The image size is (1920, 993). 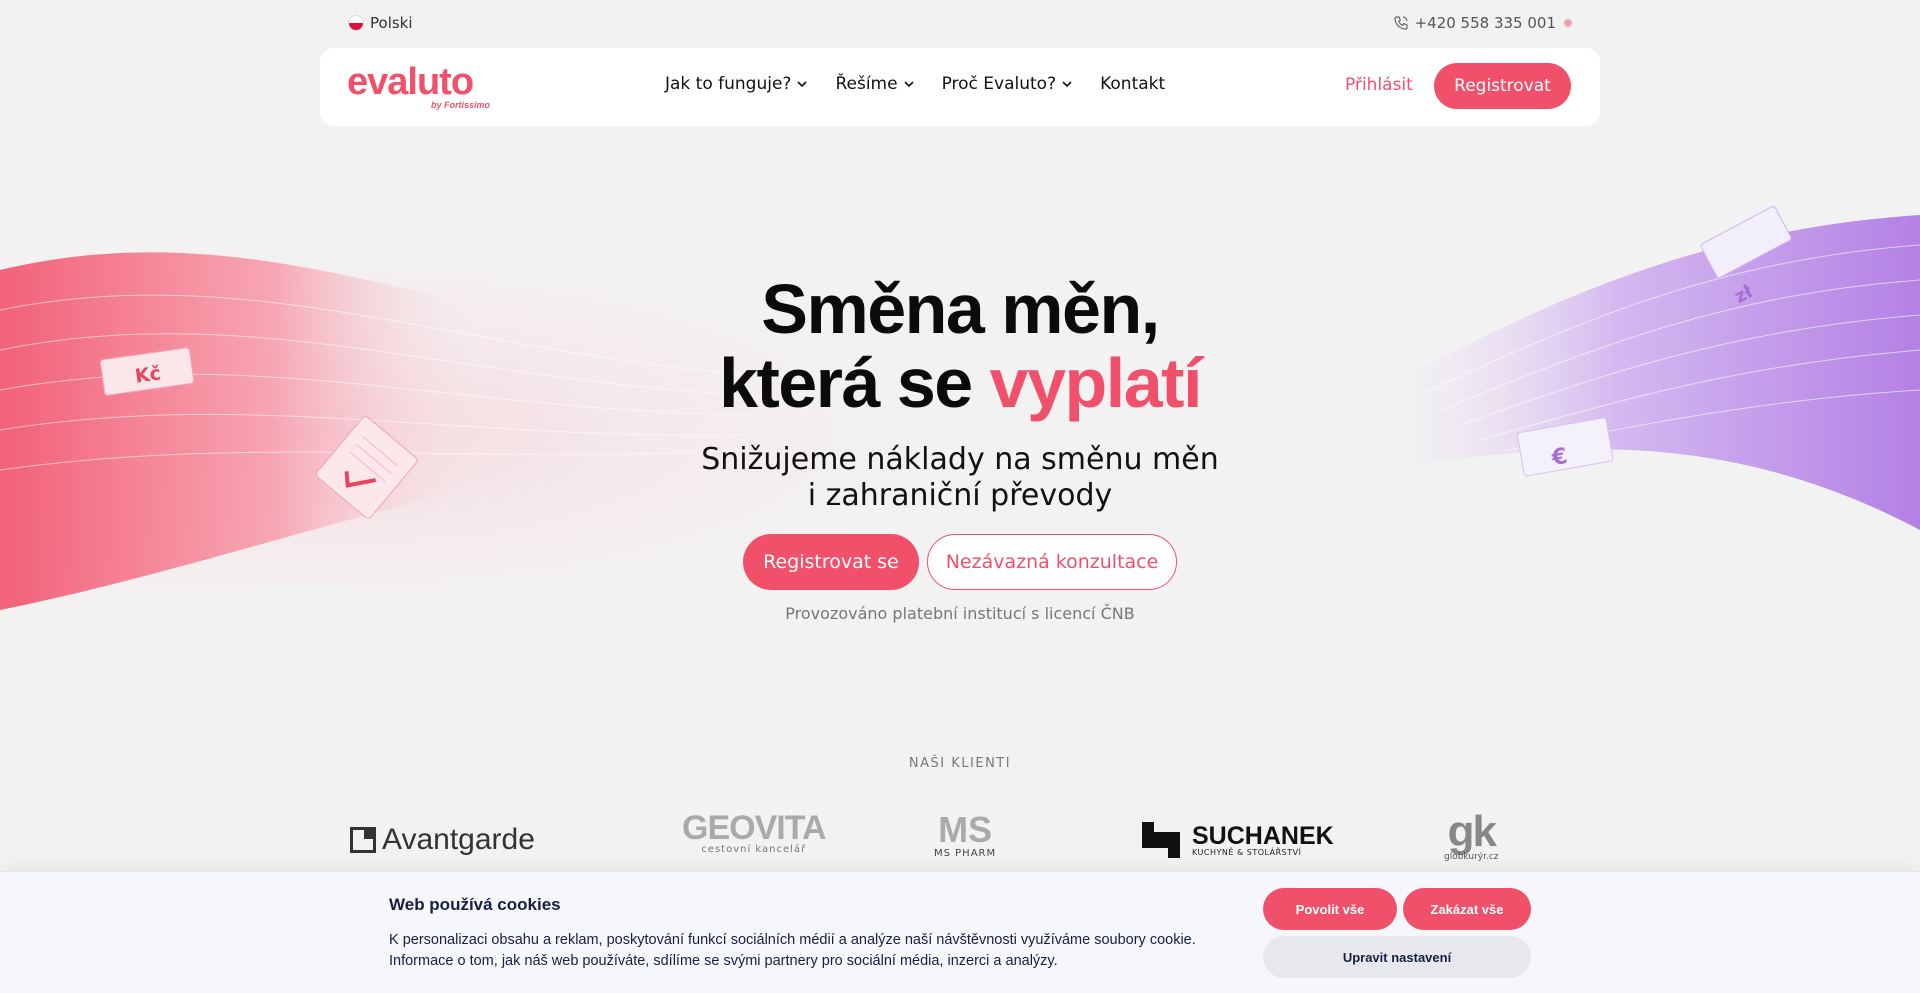 What do you see at coordinates (410, 82) in the screenshot?
I see `logo-wordmark: evaluto` at bounding box center [410, 82].